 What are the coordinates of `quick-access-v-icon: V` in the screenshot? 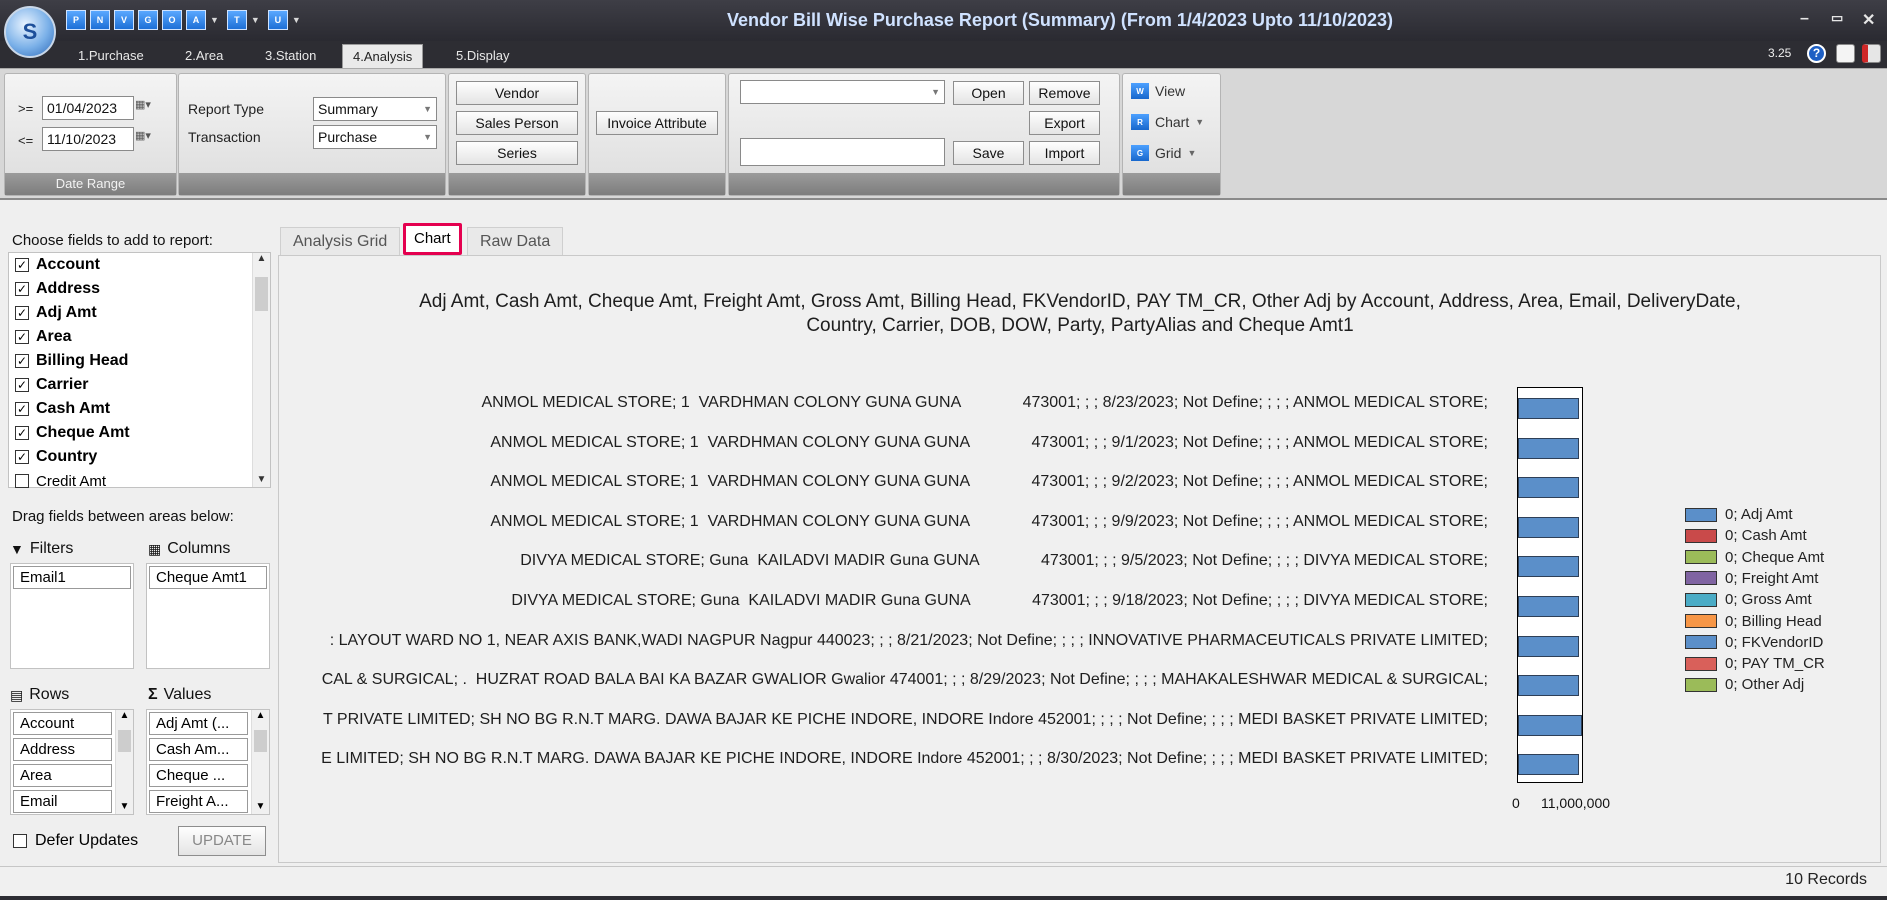 It's located at (124, 20).